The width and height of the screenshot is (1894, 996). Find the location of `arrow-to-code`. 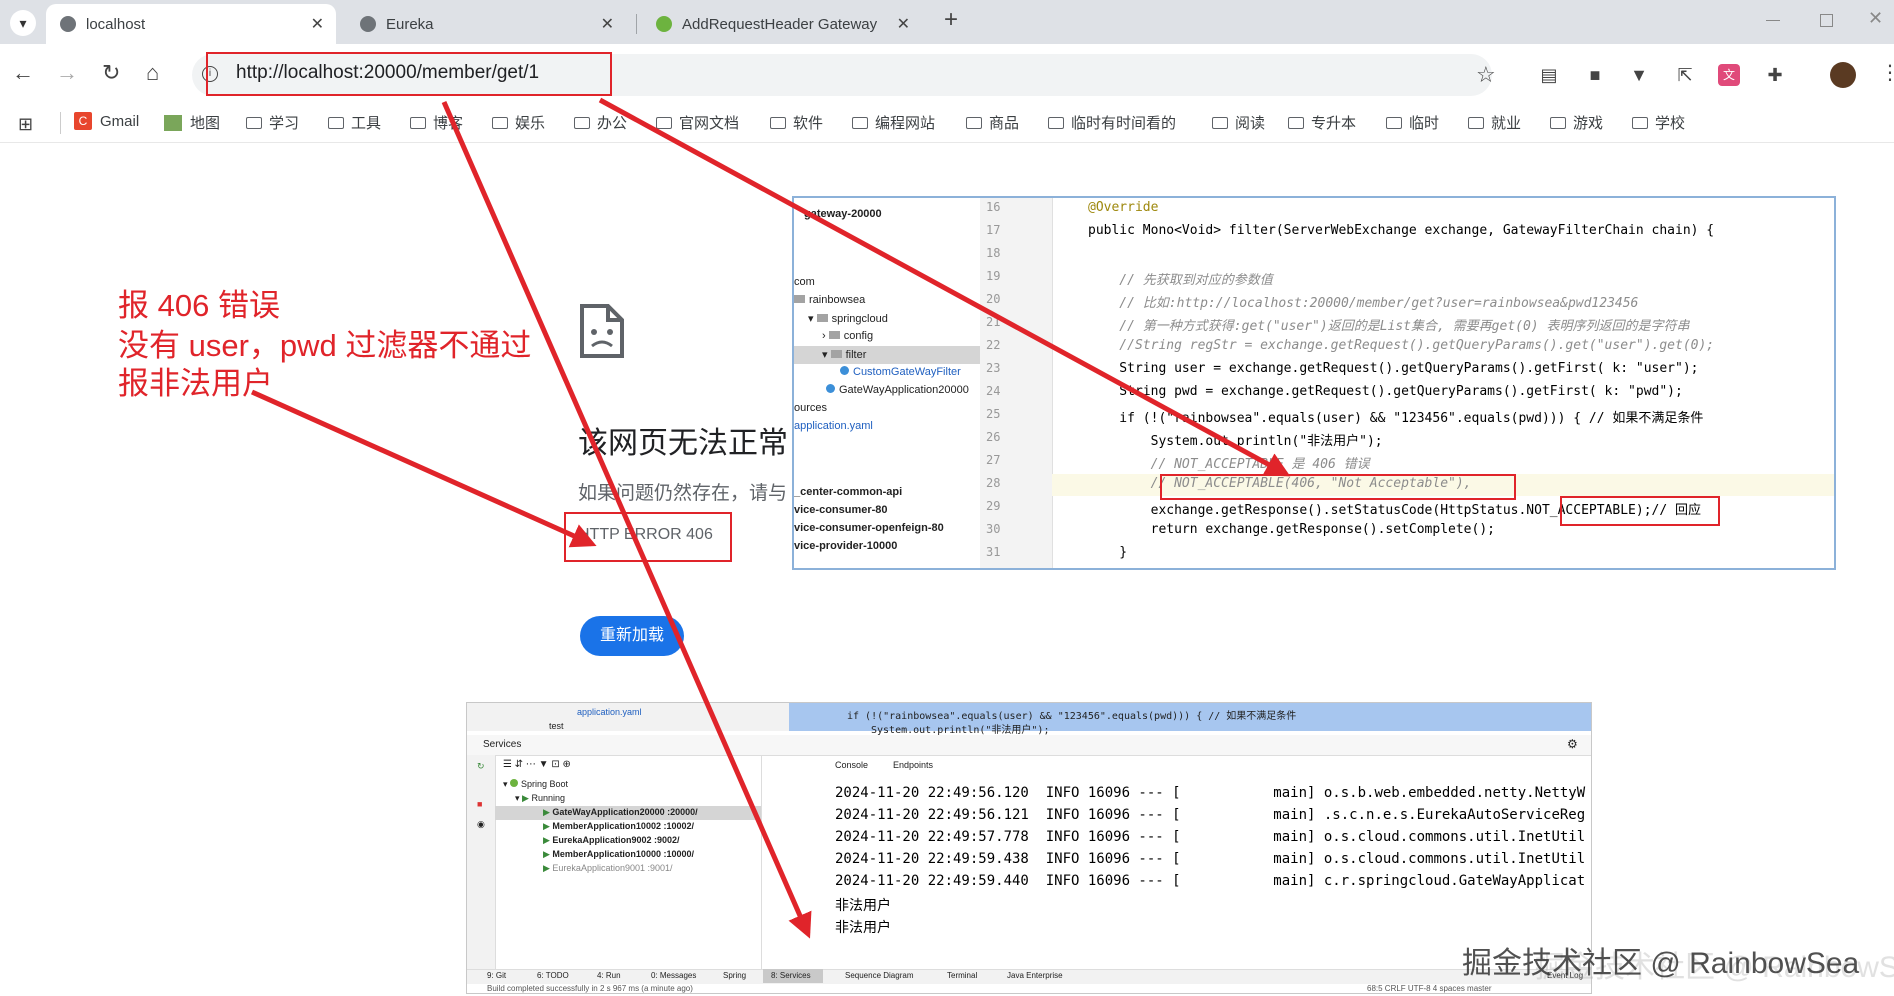

arrow-to-code is located at coordinates (944, 287).